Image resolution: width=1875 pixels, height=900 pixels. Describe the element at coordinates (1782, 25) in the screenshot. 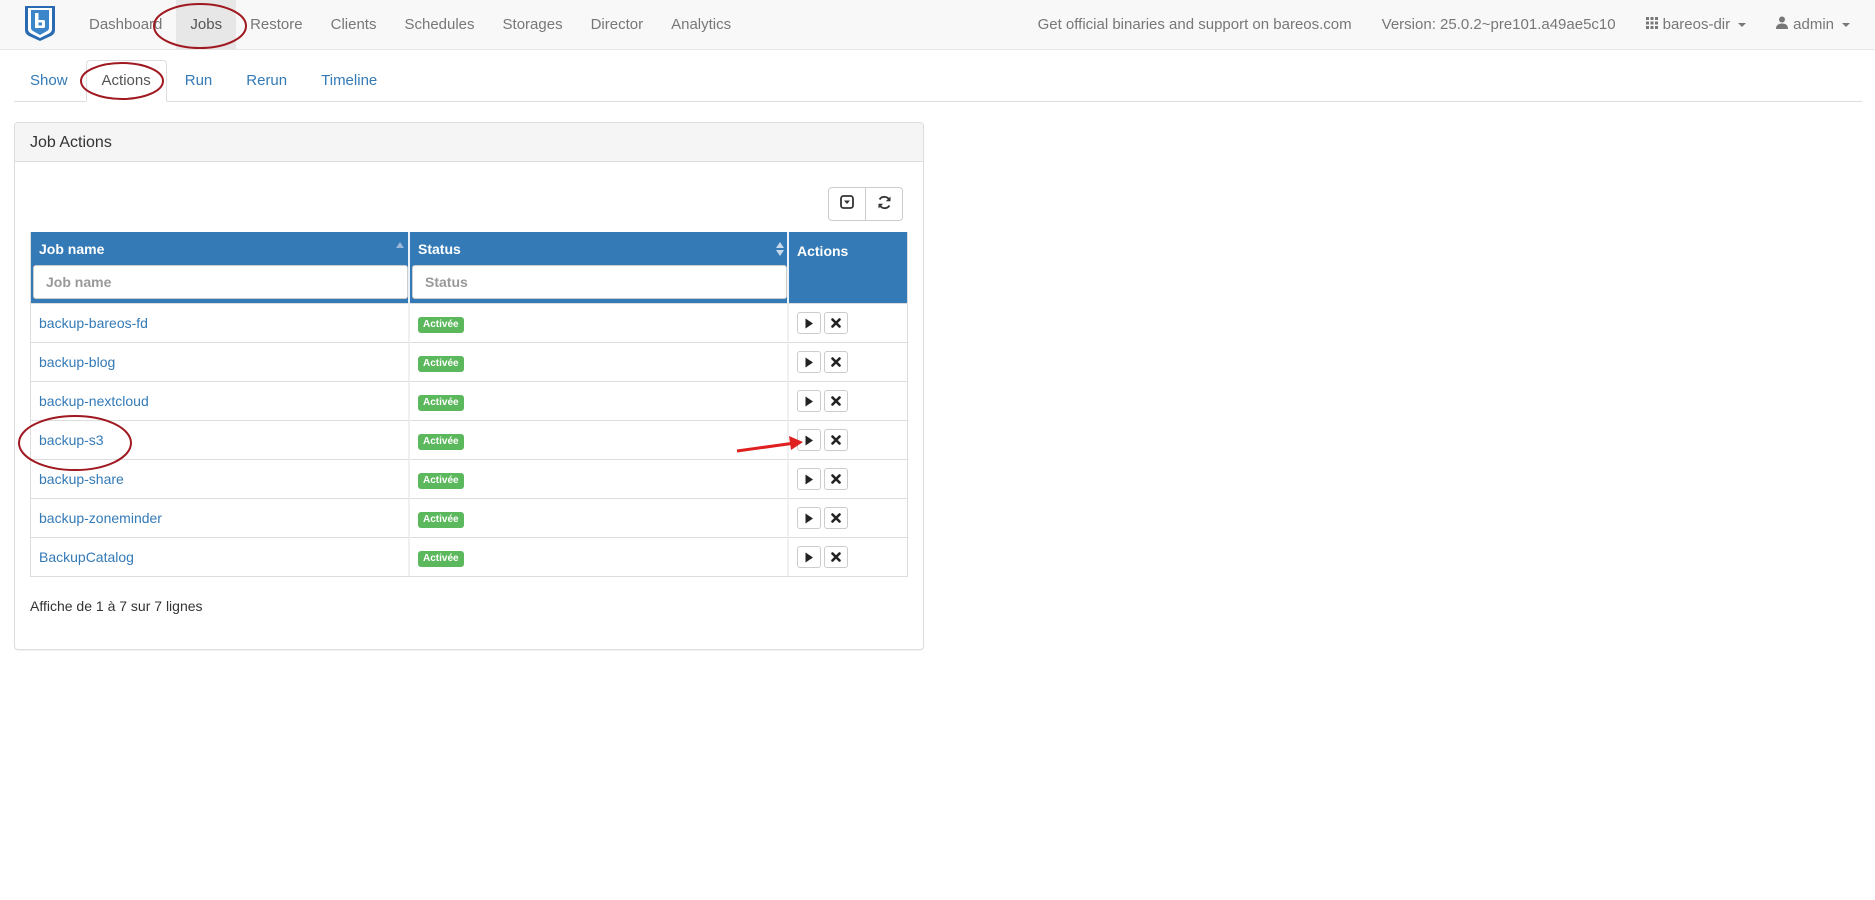

I see `user-icon` at that location.